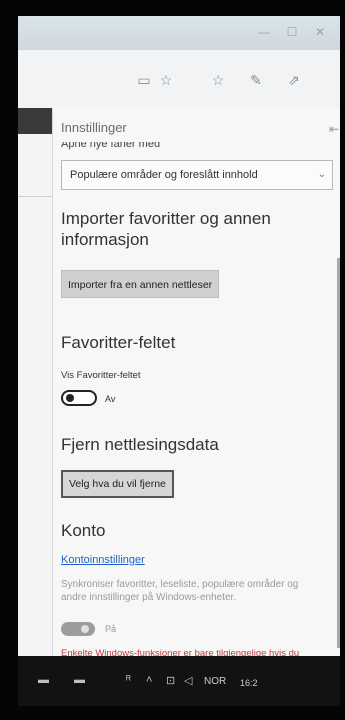 The image size is (345, 720). I want to click on reading-view-icon: ▭, so click(144, 80).